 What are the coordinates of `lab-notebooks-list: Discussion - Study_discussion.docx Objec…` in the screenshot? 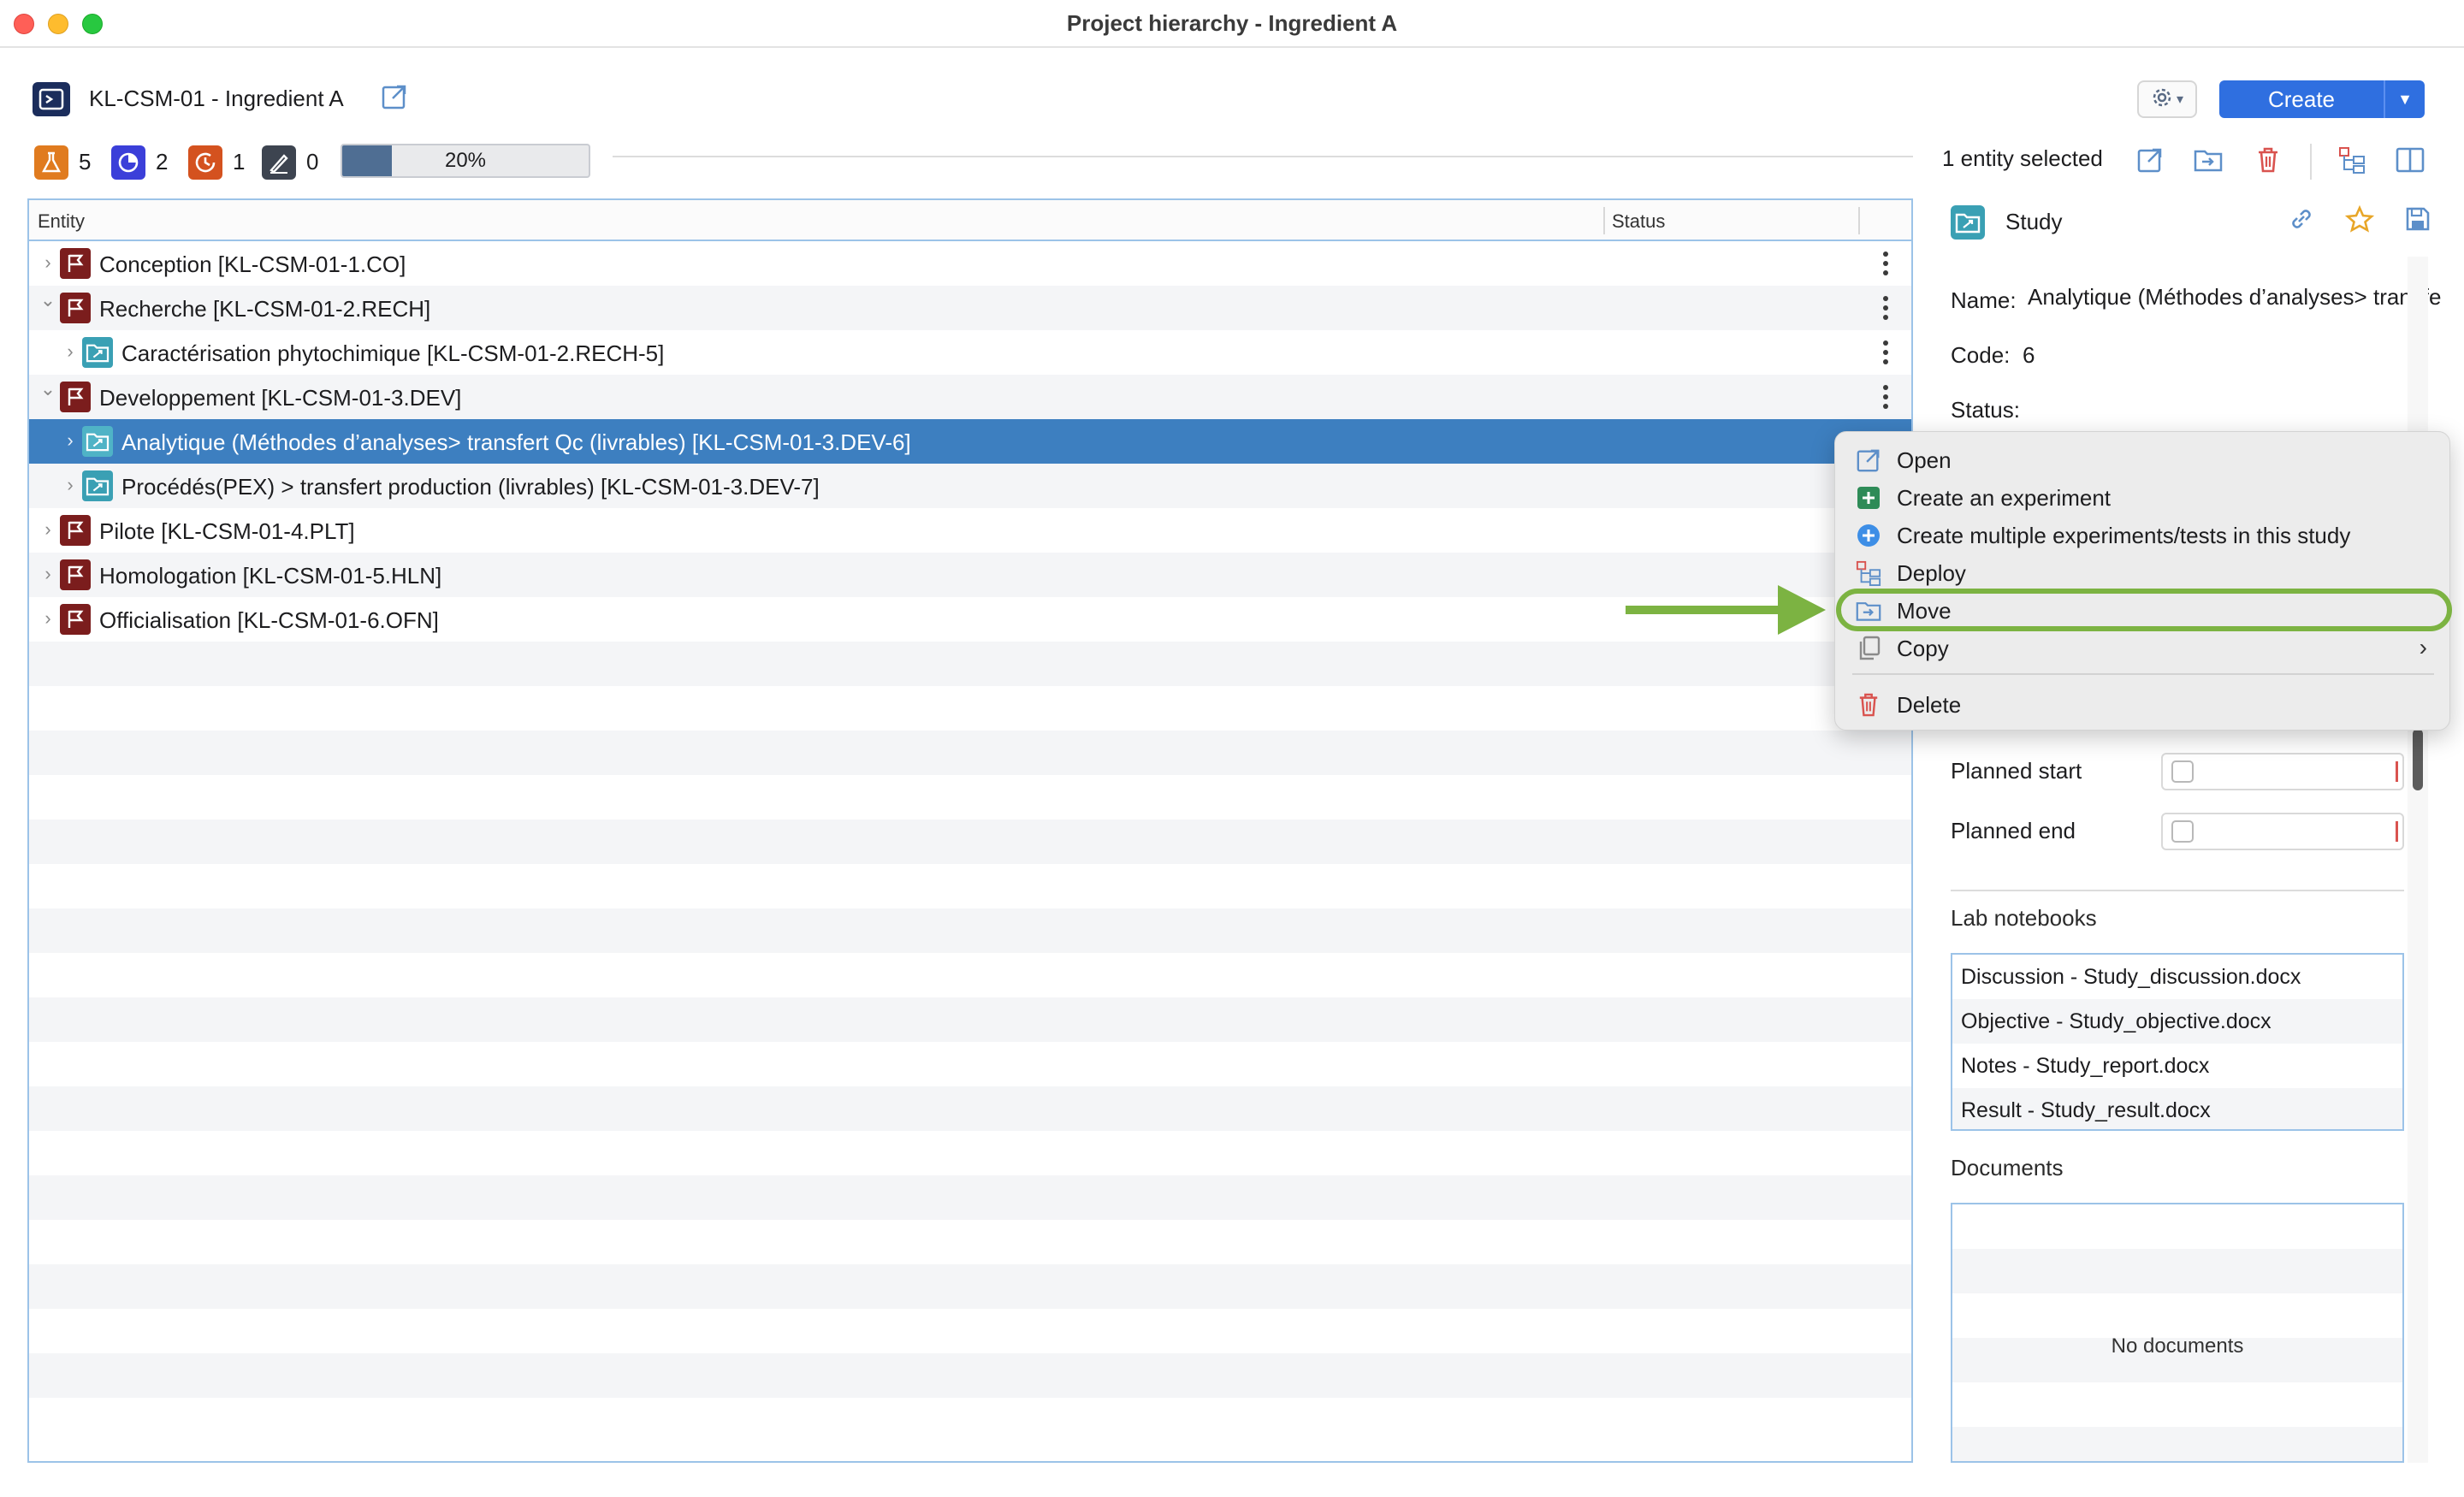 It's located at (2177, 1042).